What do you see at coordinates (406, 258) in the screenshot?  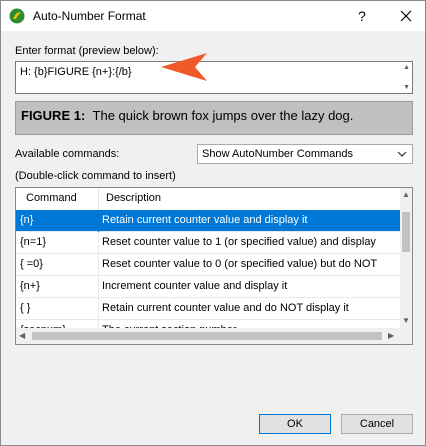 I see `vertical-scrollbar: ▲ ▼` at bounding box center [406, 258].